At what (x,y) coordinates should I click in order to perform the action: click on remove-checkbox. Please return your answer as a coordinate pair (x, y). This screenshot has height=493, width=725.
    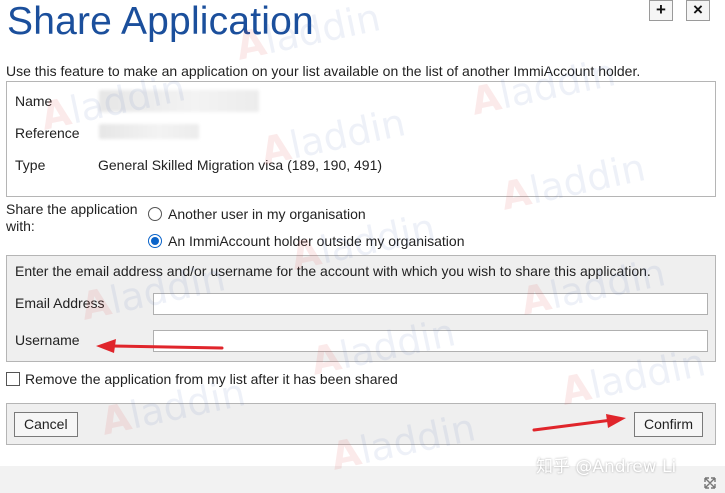
    Looking at the image, I should click on (13, 379).